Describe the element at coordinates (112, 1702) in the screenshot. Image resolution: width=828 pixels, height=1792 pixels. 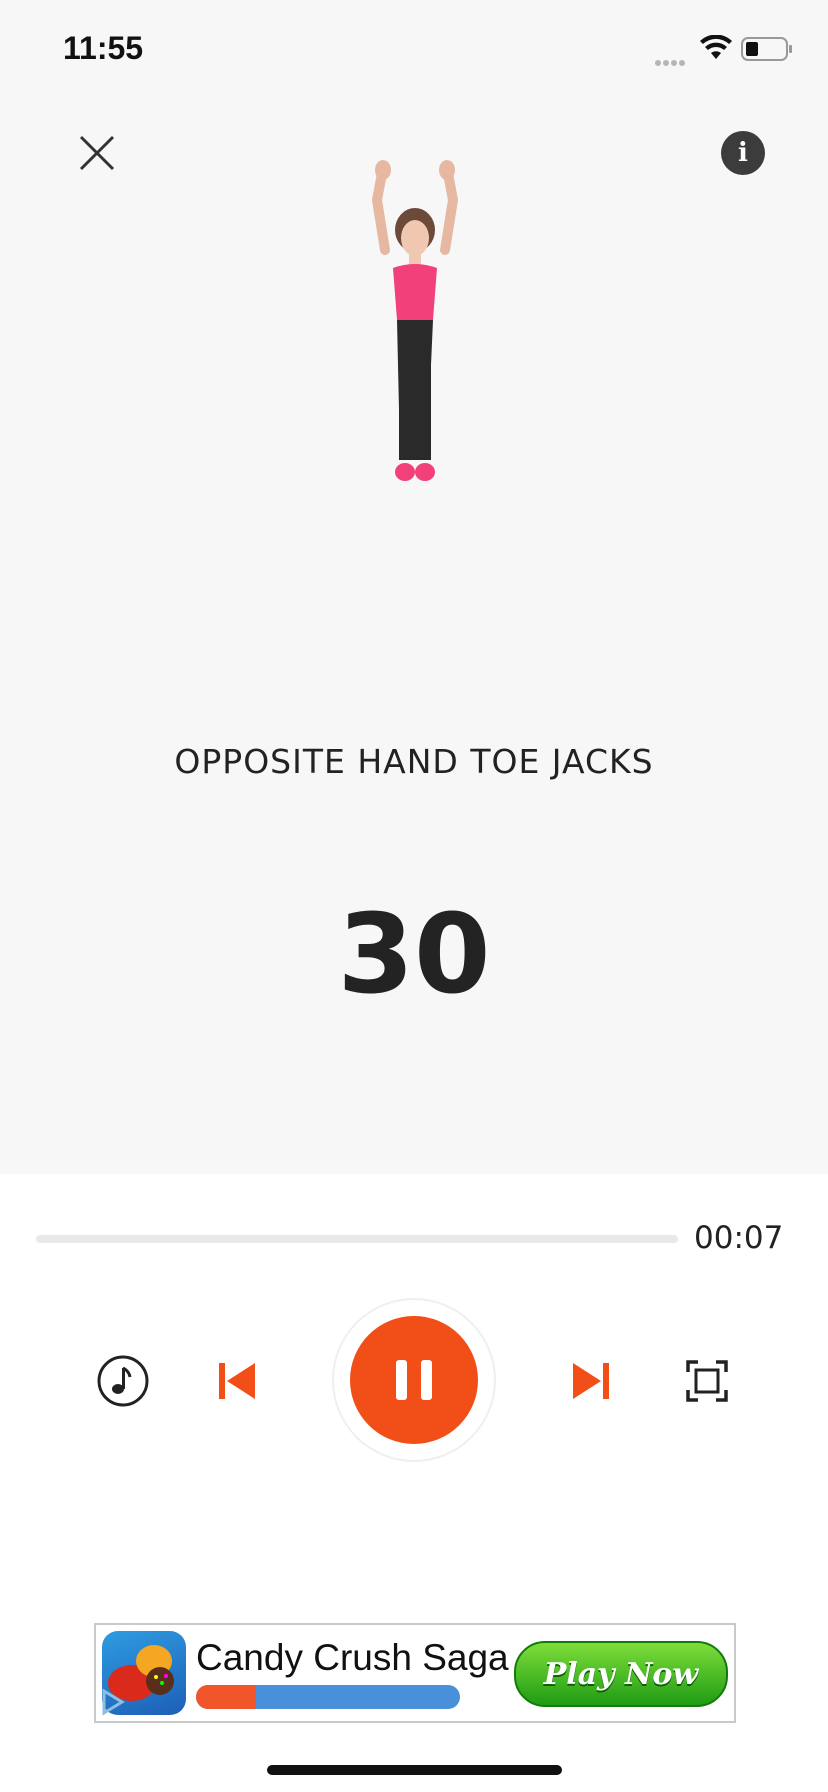
I see `ad-choices-icon` at that location.